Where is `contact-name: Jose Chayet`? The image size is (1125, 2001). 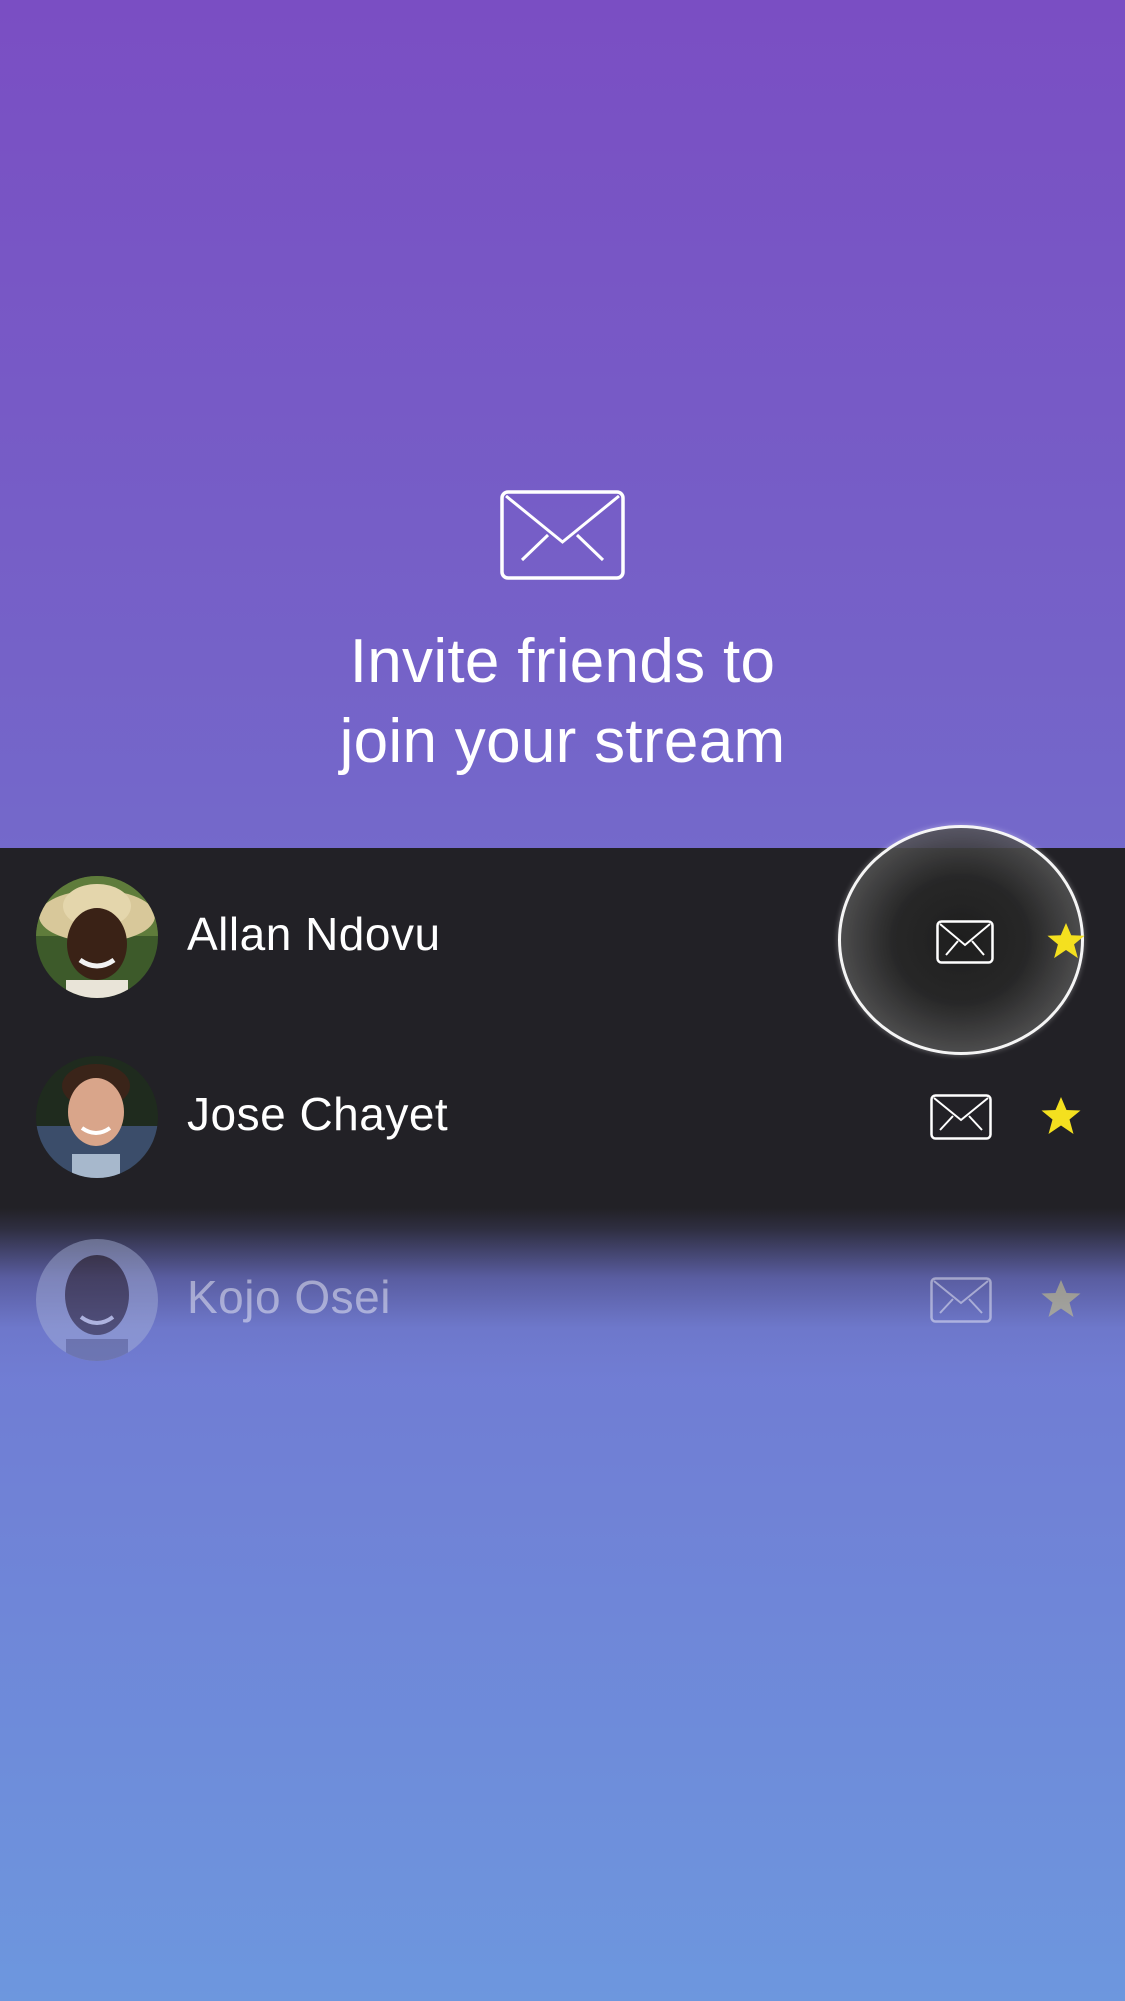 contact-name: Jose Chayet is located at coordinates (318, 1114).